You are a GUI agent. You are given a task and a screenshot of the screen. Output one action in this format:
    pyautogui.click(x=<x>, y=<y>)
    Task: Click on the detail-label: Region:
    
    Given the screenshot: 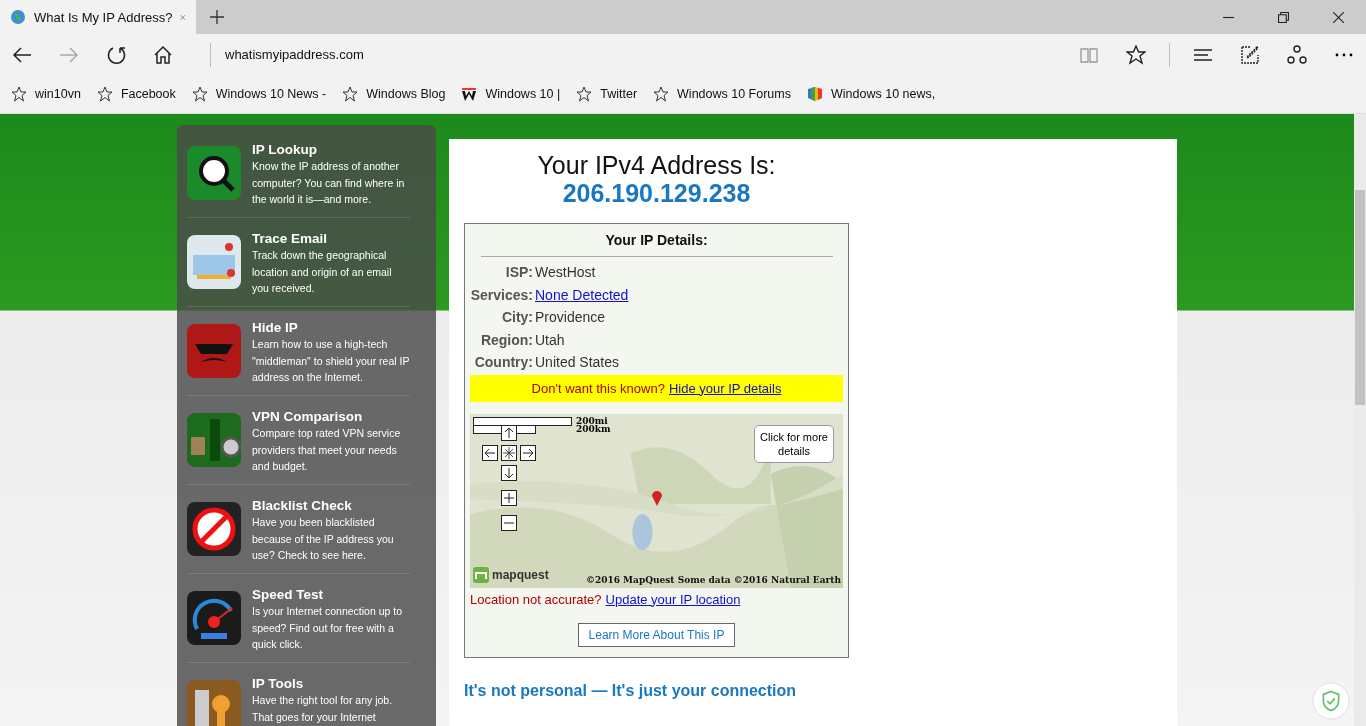 What is the action you would take?
    pyautogui.click(x=506, y=339)
    